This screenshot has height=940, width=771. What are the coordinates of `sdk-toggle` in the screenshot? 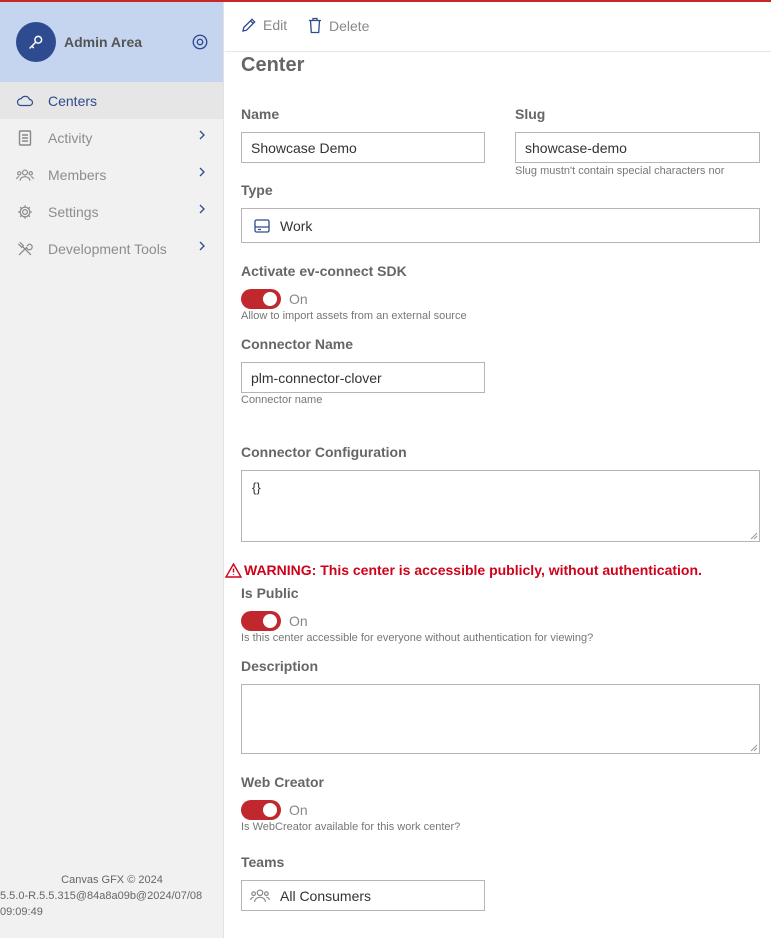 It's located at (261, 299).